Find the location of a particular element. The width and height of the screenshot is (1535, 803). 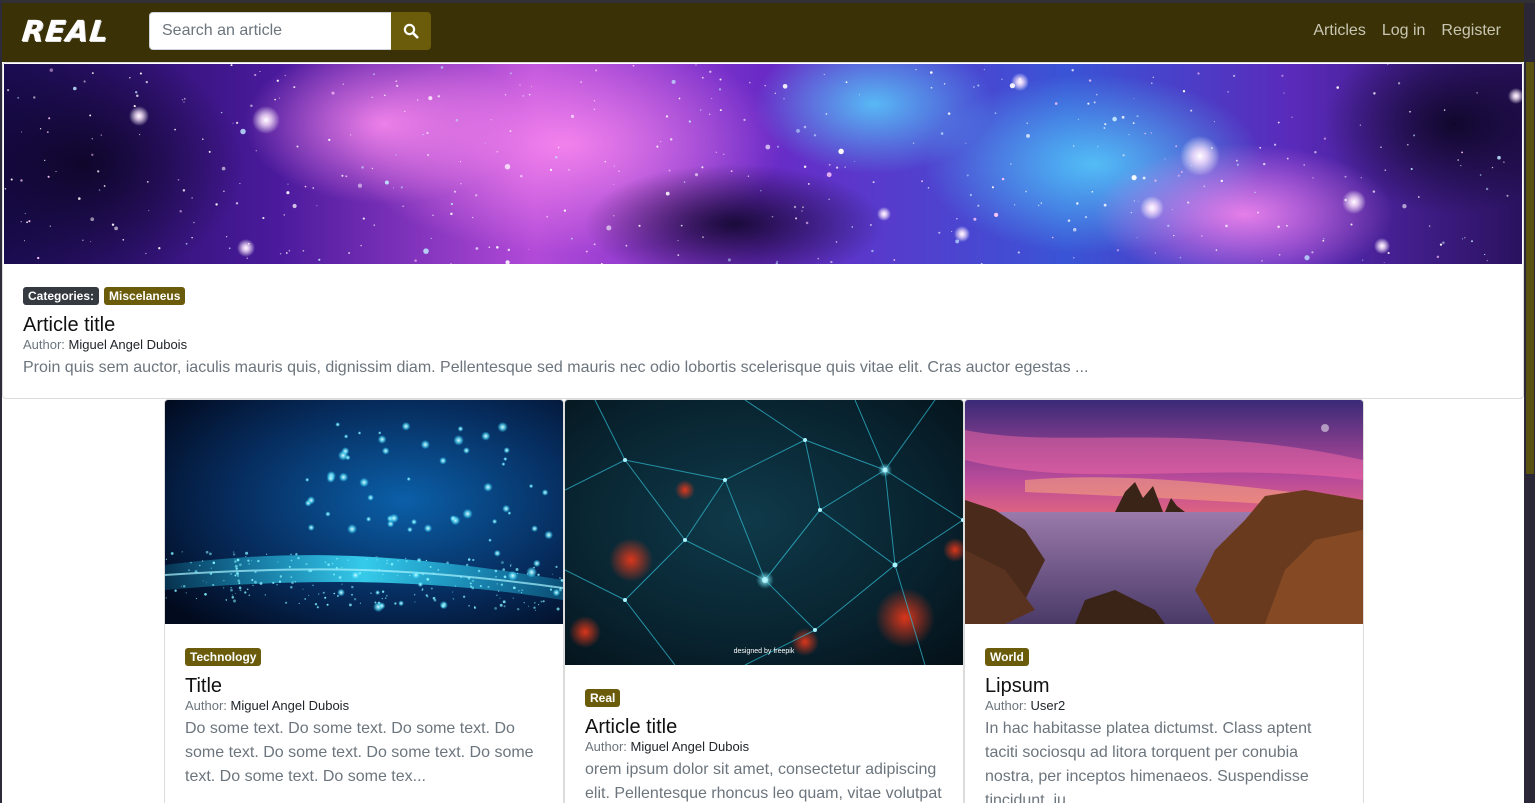

category-badge: Technology is located at coordinates (223, 657).